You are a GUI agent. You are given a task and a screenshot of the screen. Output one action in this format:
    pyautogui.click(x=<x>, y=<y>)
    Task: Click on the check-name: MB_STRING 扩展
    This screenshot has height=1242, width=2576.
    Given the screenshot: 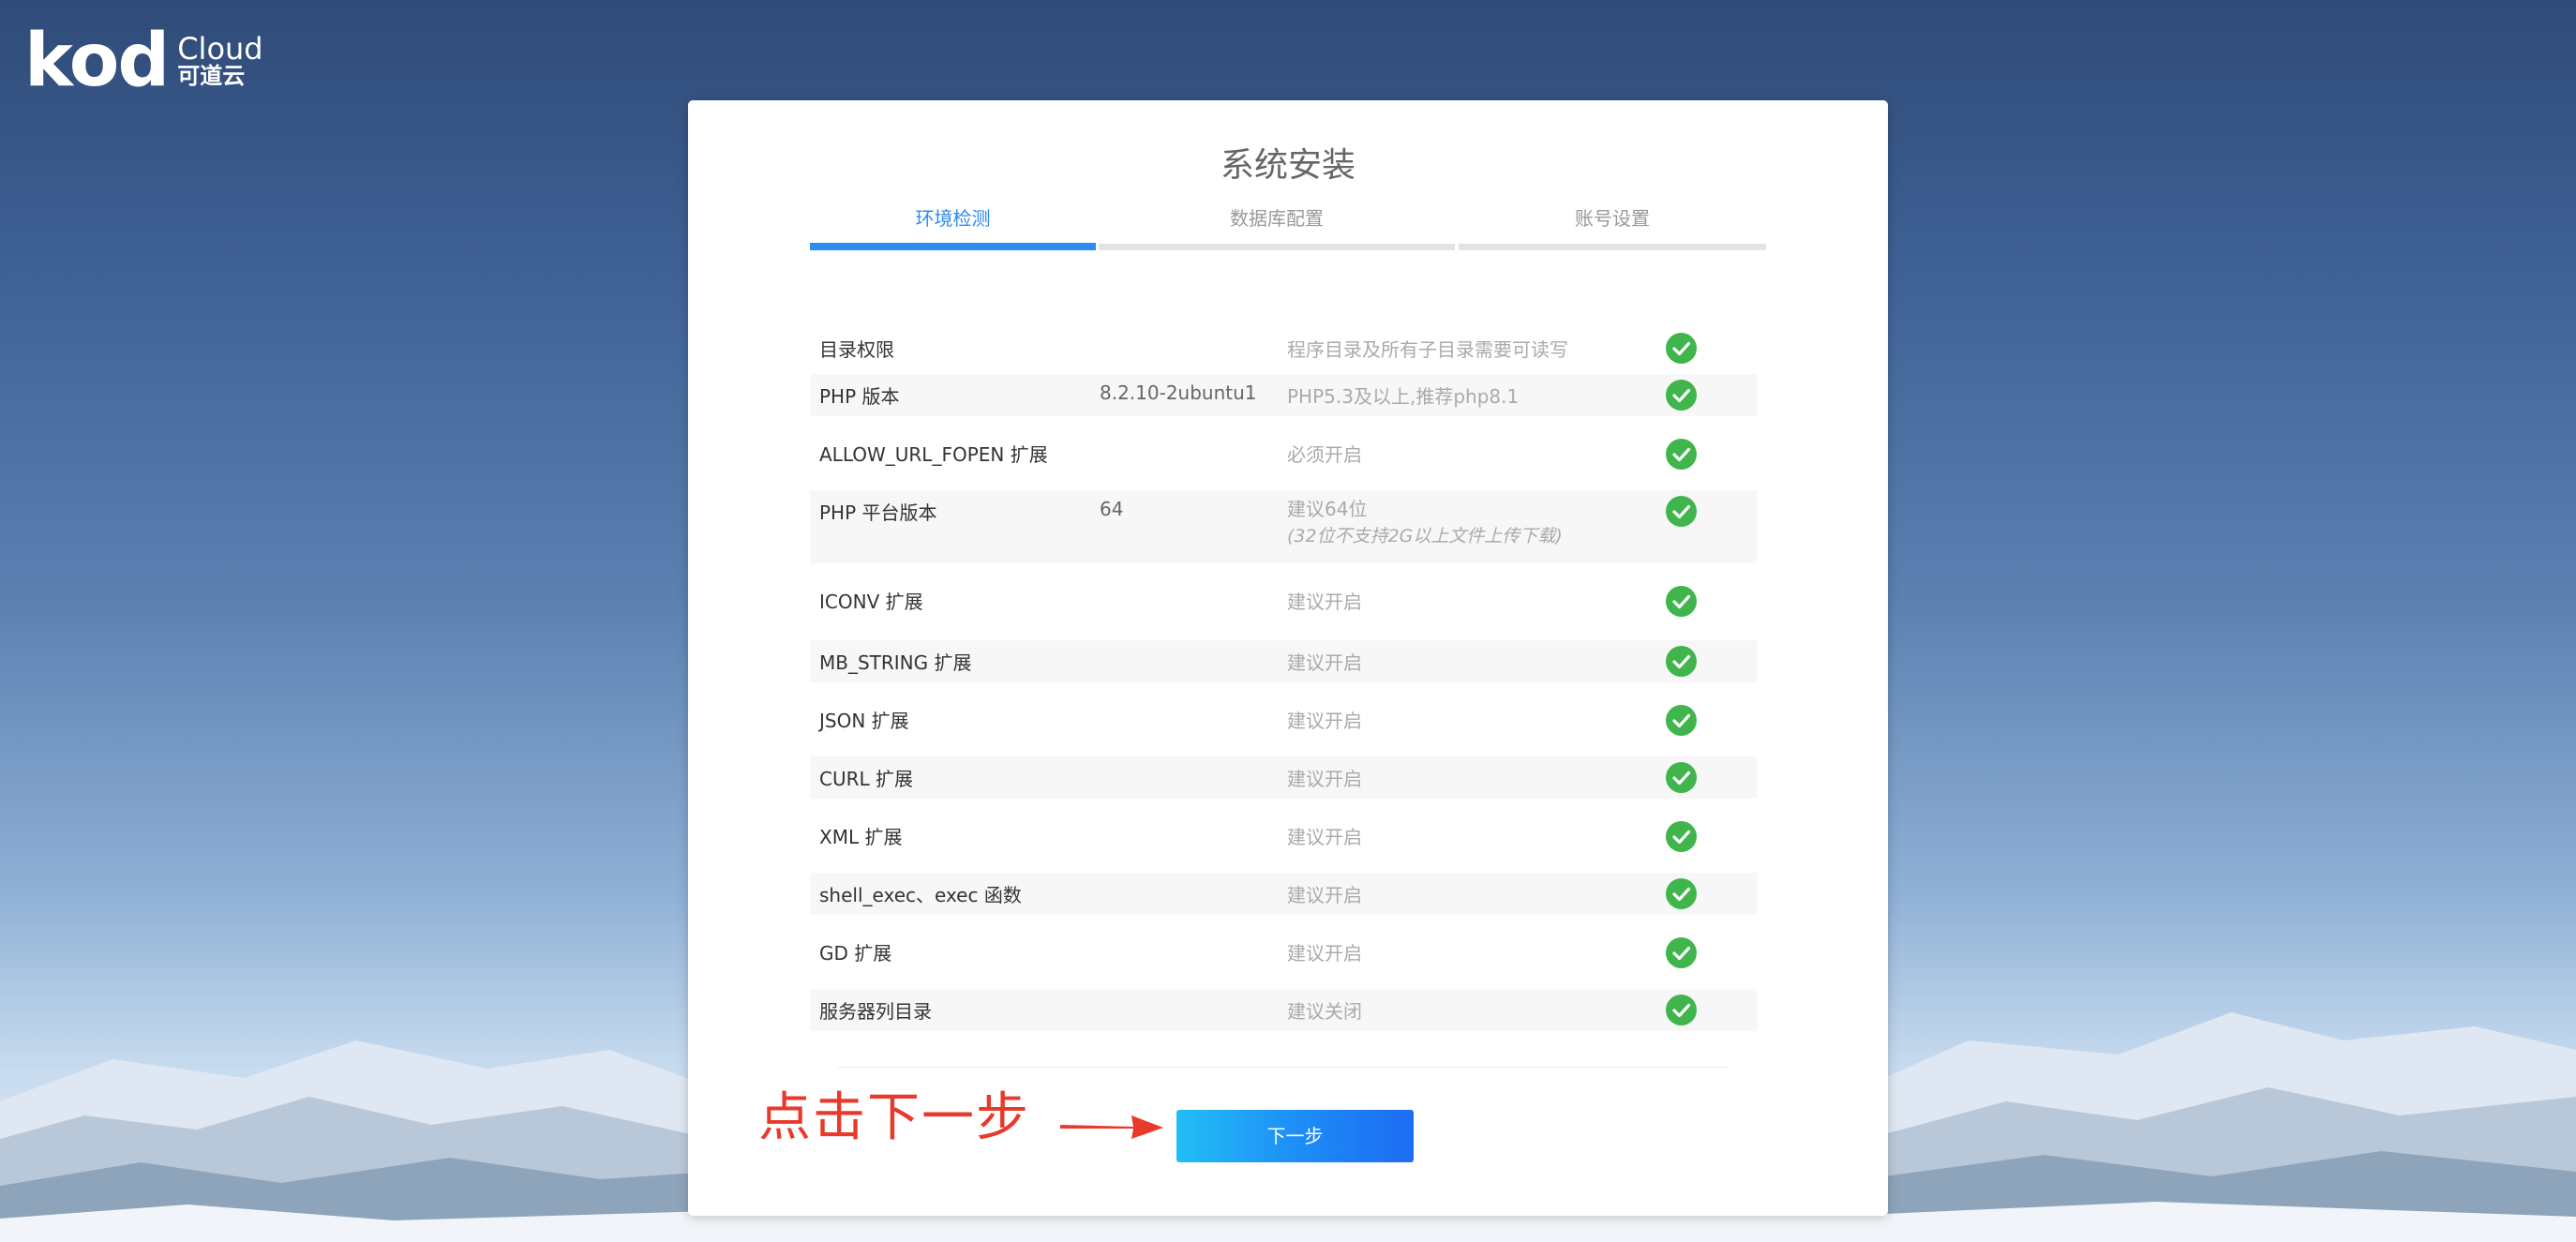 What is the action you would take?
    pyautogui.click(x=896, y=663)
    